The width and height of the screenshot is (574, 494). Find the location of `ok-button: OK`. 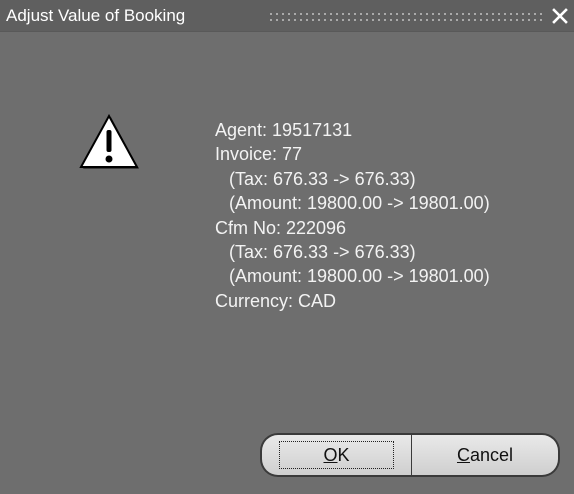

ok-button: OK is located at coordinates (336, 455).